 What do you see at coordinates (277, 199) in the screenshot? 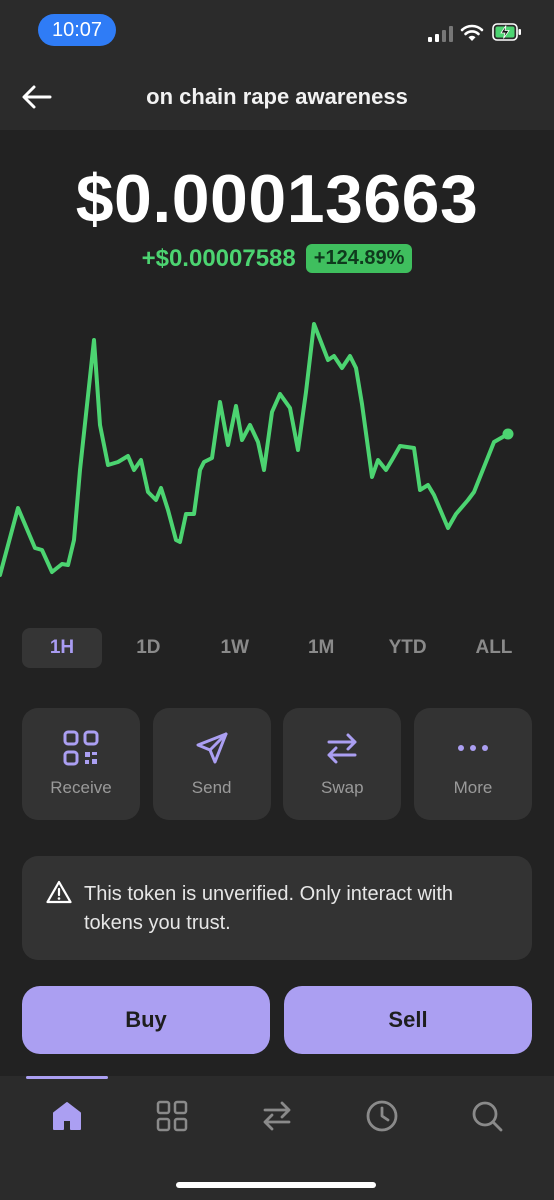
I see `token-price: $0.00013663` at bounding box center [277, 199].